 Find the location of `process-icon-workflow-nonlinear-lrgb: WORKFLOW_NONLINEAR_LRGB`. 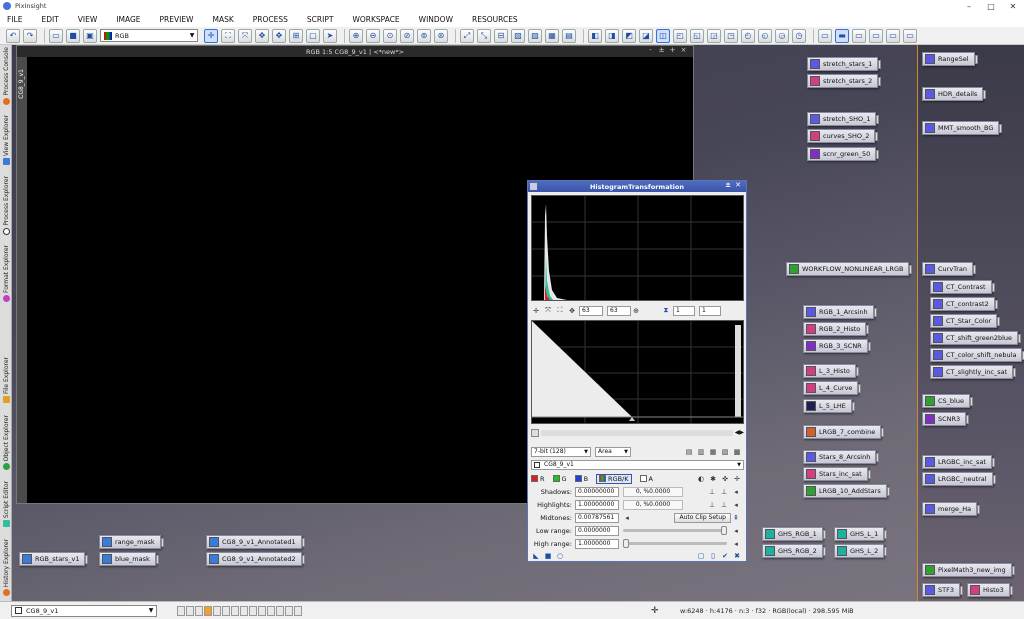

process-icon-workflow-nonlinear-lrgb: WORKFLOW_NONLINEAR_LRGB is located at coordinates (849, 269).